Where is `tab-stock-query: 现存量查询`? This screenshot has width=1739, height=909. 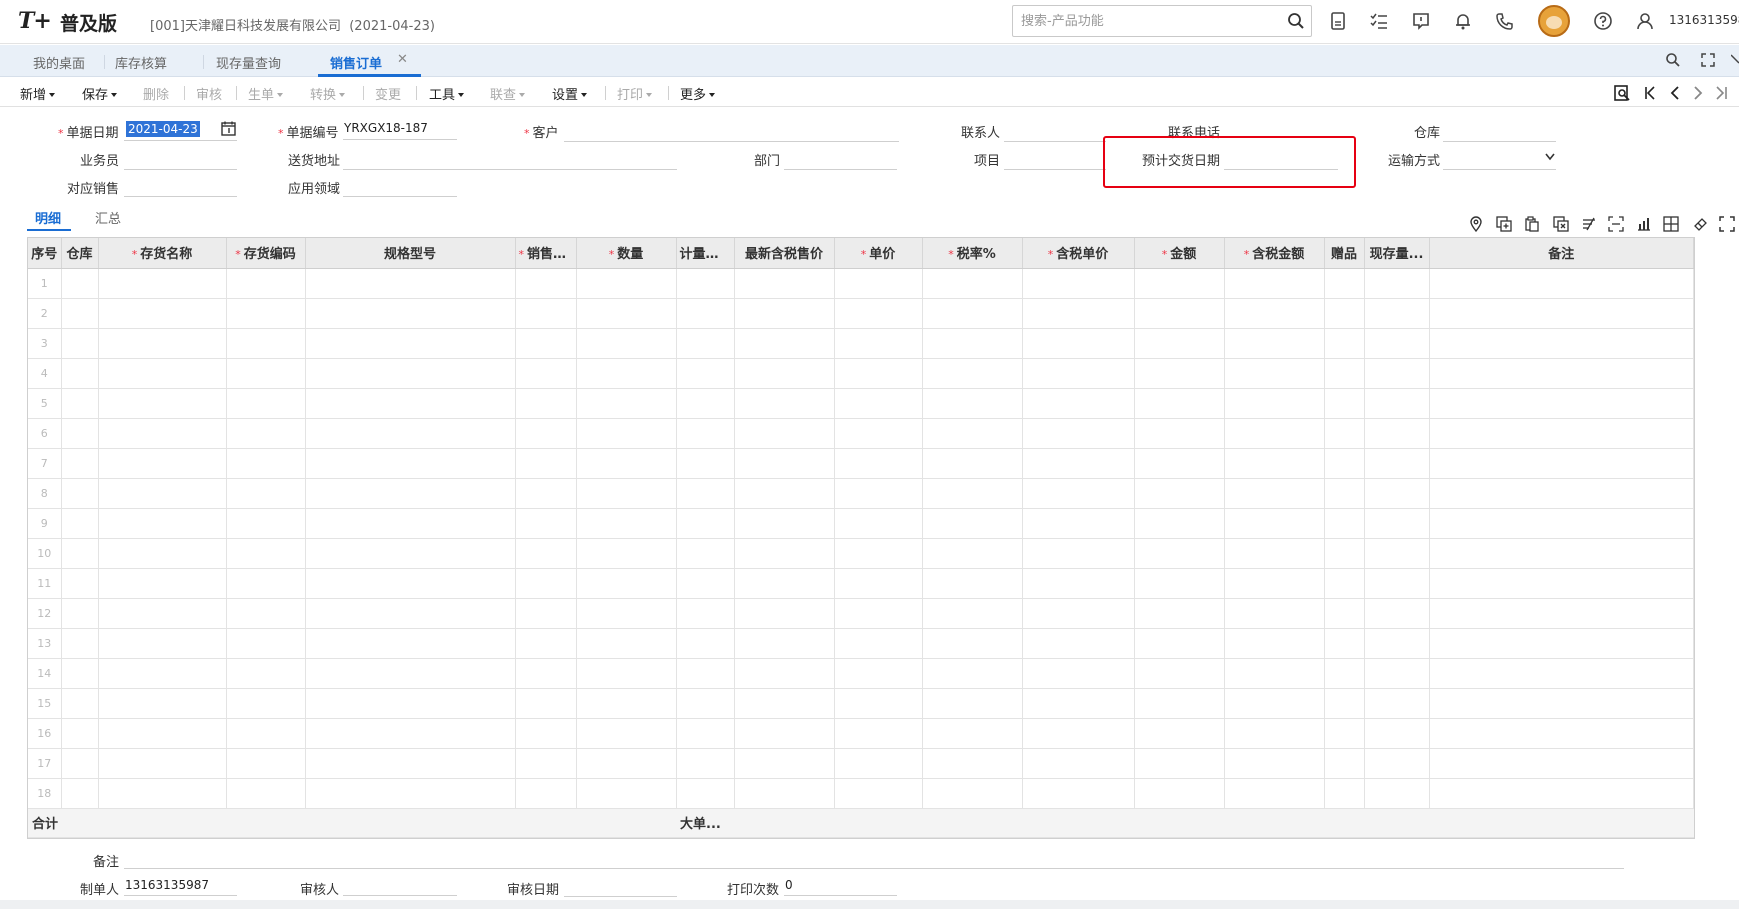 tab-stock-query: 现存量查询 is located at coordinates (248, 62).